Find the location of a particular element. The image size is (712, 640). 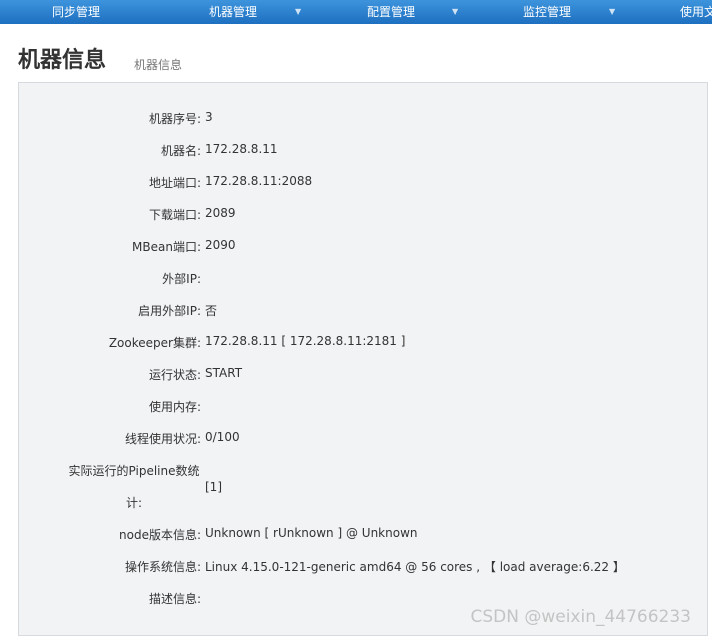

field-label: 描述信息: is located at coordinates (174, 599).